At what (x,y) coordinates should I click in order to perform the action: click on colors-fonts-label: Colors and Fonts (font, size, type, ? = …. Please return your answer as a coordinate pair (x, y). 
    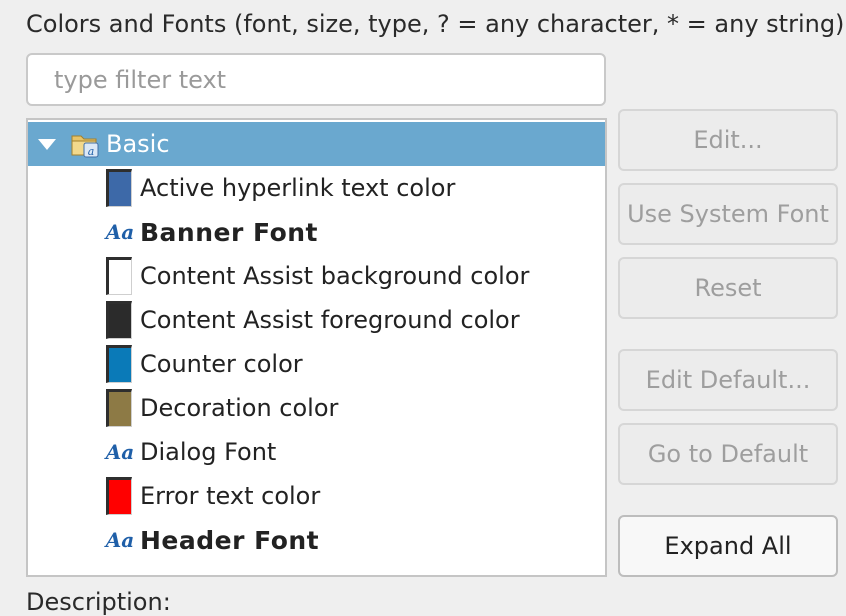
    Looking at the image, I should click on (436, 24).